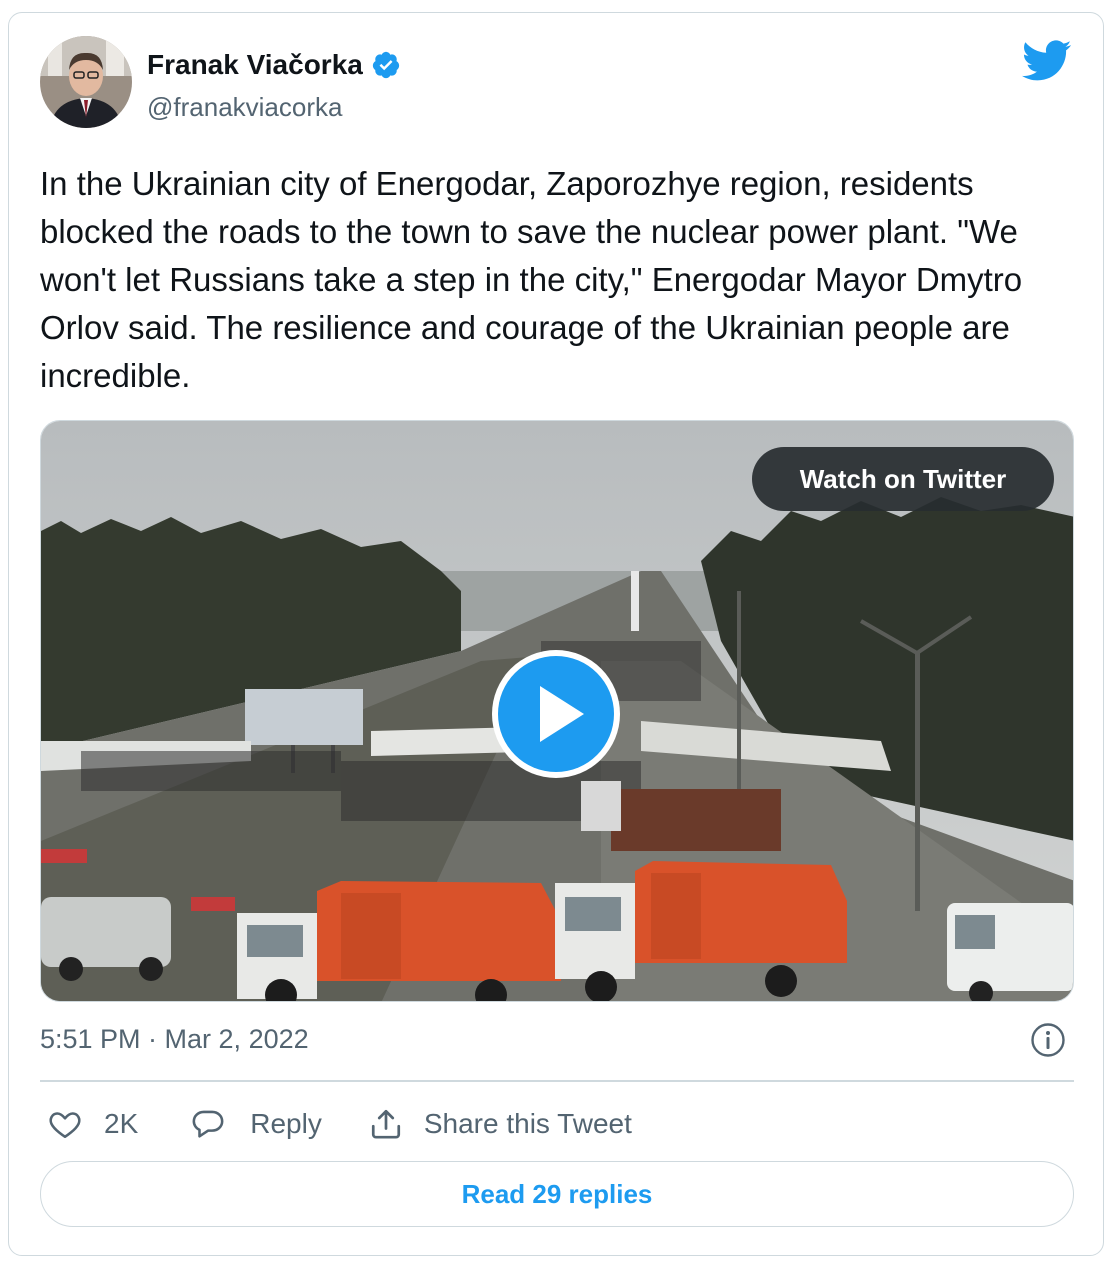  What do you see at coordinates (121, 1123) in the screenshot?
I see `like-count: 2K` at bounding box center [121, 1123].